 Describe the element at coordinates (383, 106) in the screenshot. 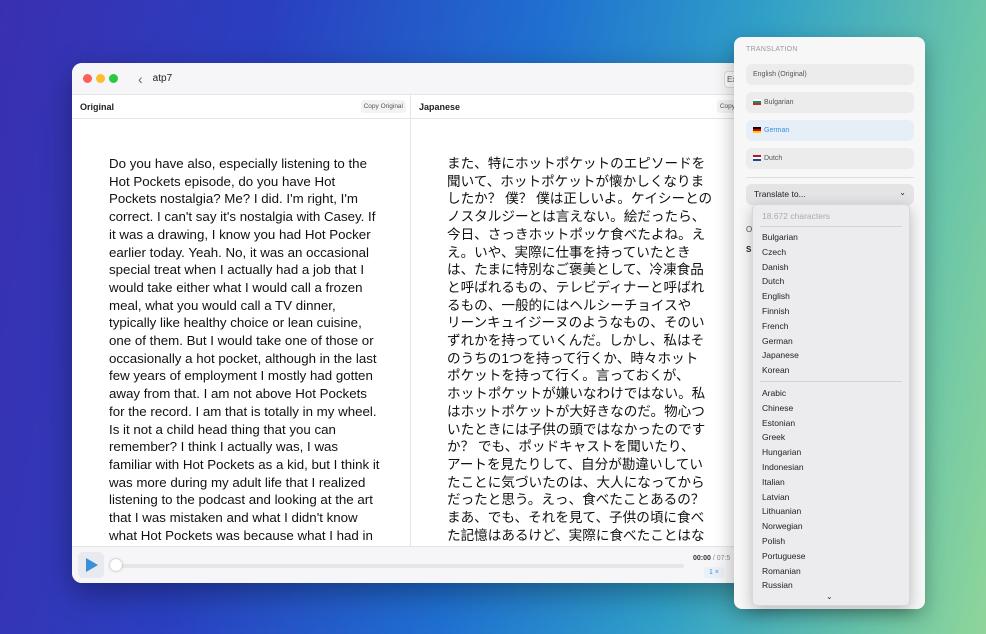

I see `copy-original-button: Copy Original` at that location.